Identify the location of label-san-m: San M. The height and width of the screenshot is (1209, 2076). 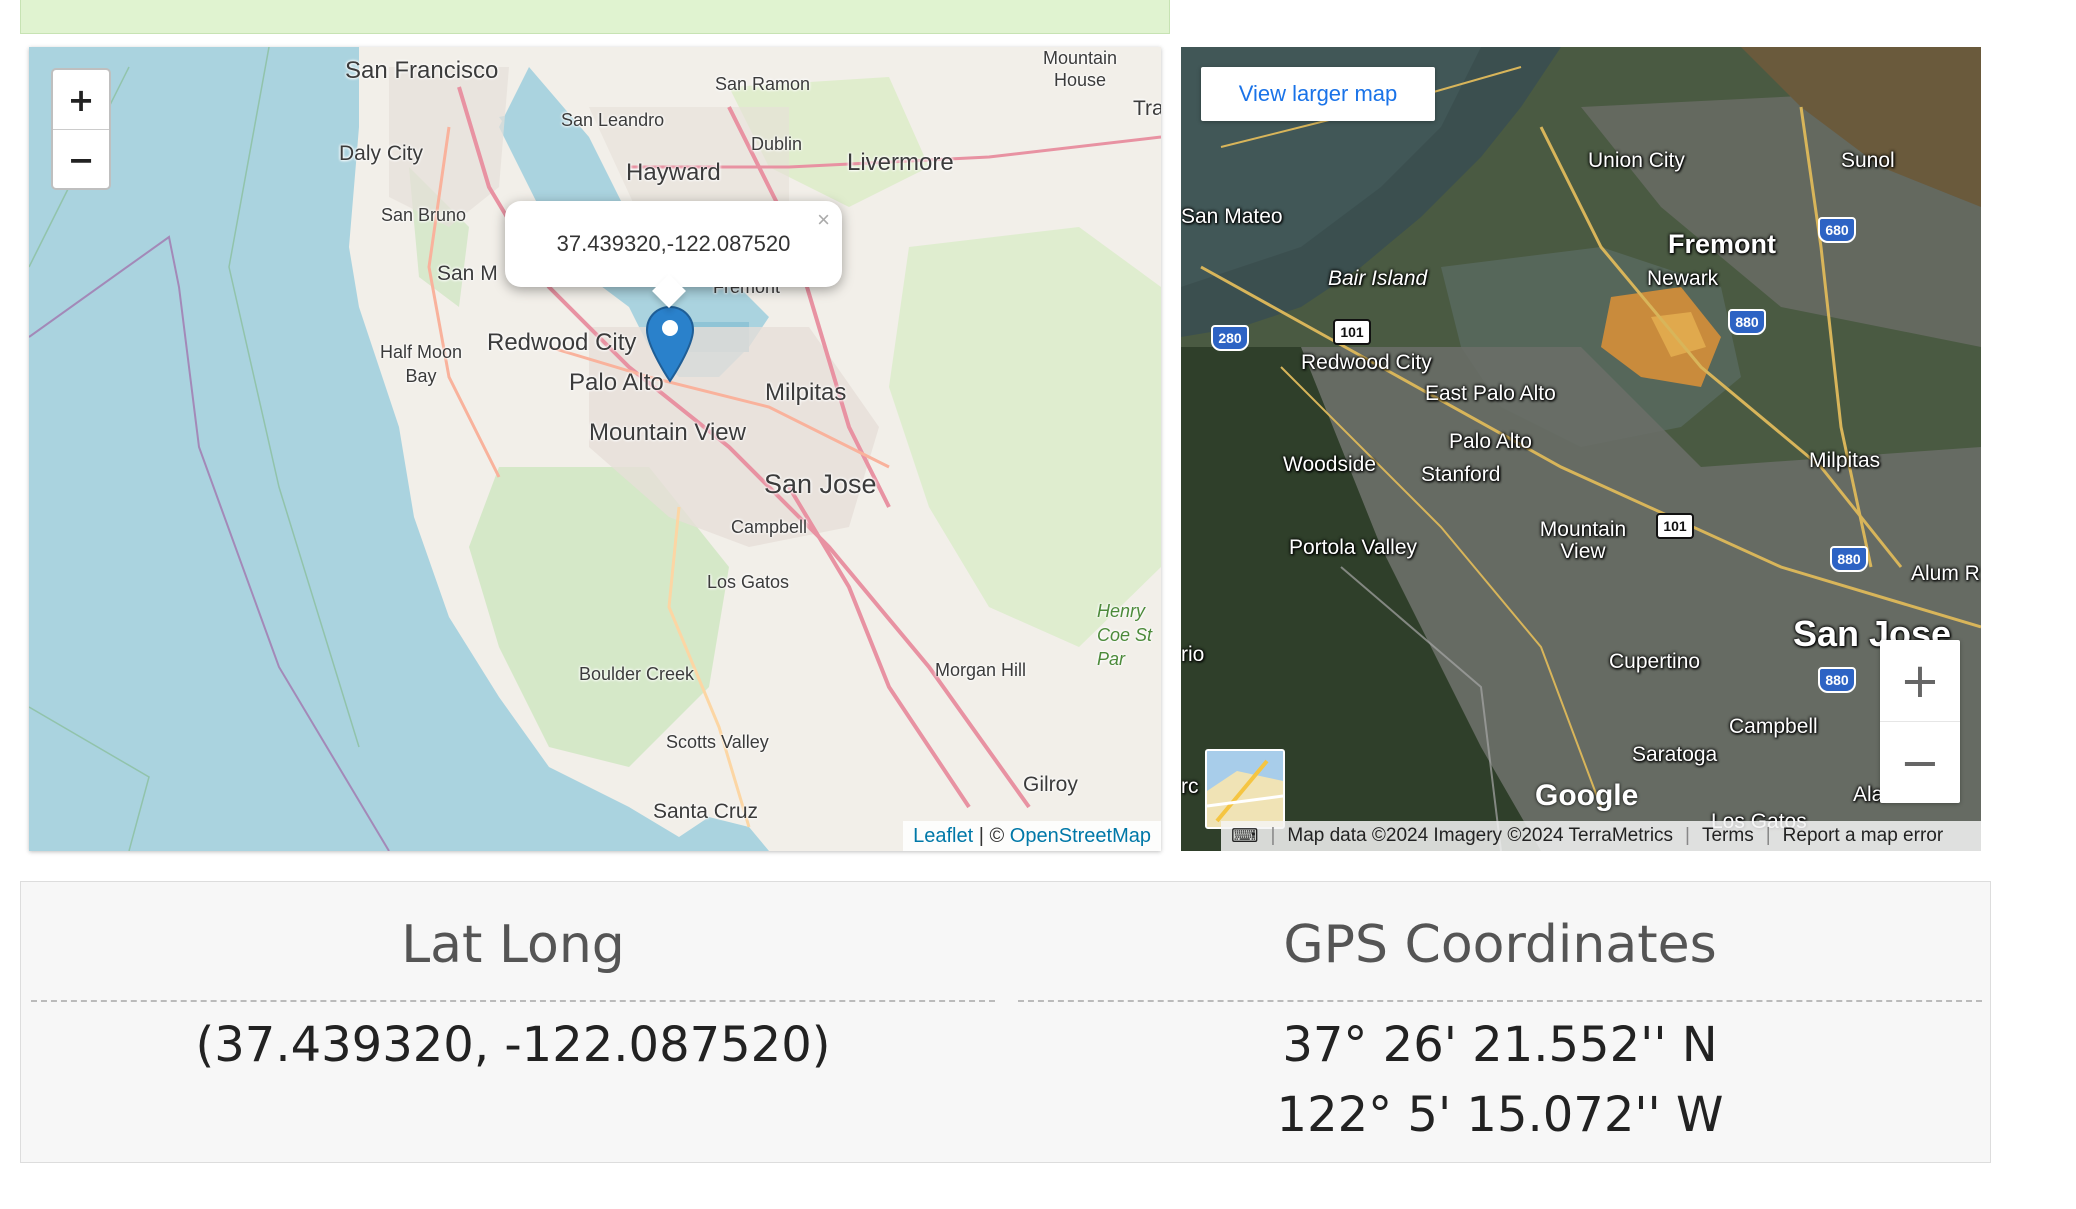
(467, 273).